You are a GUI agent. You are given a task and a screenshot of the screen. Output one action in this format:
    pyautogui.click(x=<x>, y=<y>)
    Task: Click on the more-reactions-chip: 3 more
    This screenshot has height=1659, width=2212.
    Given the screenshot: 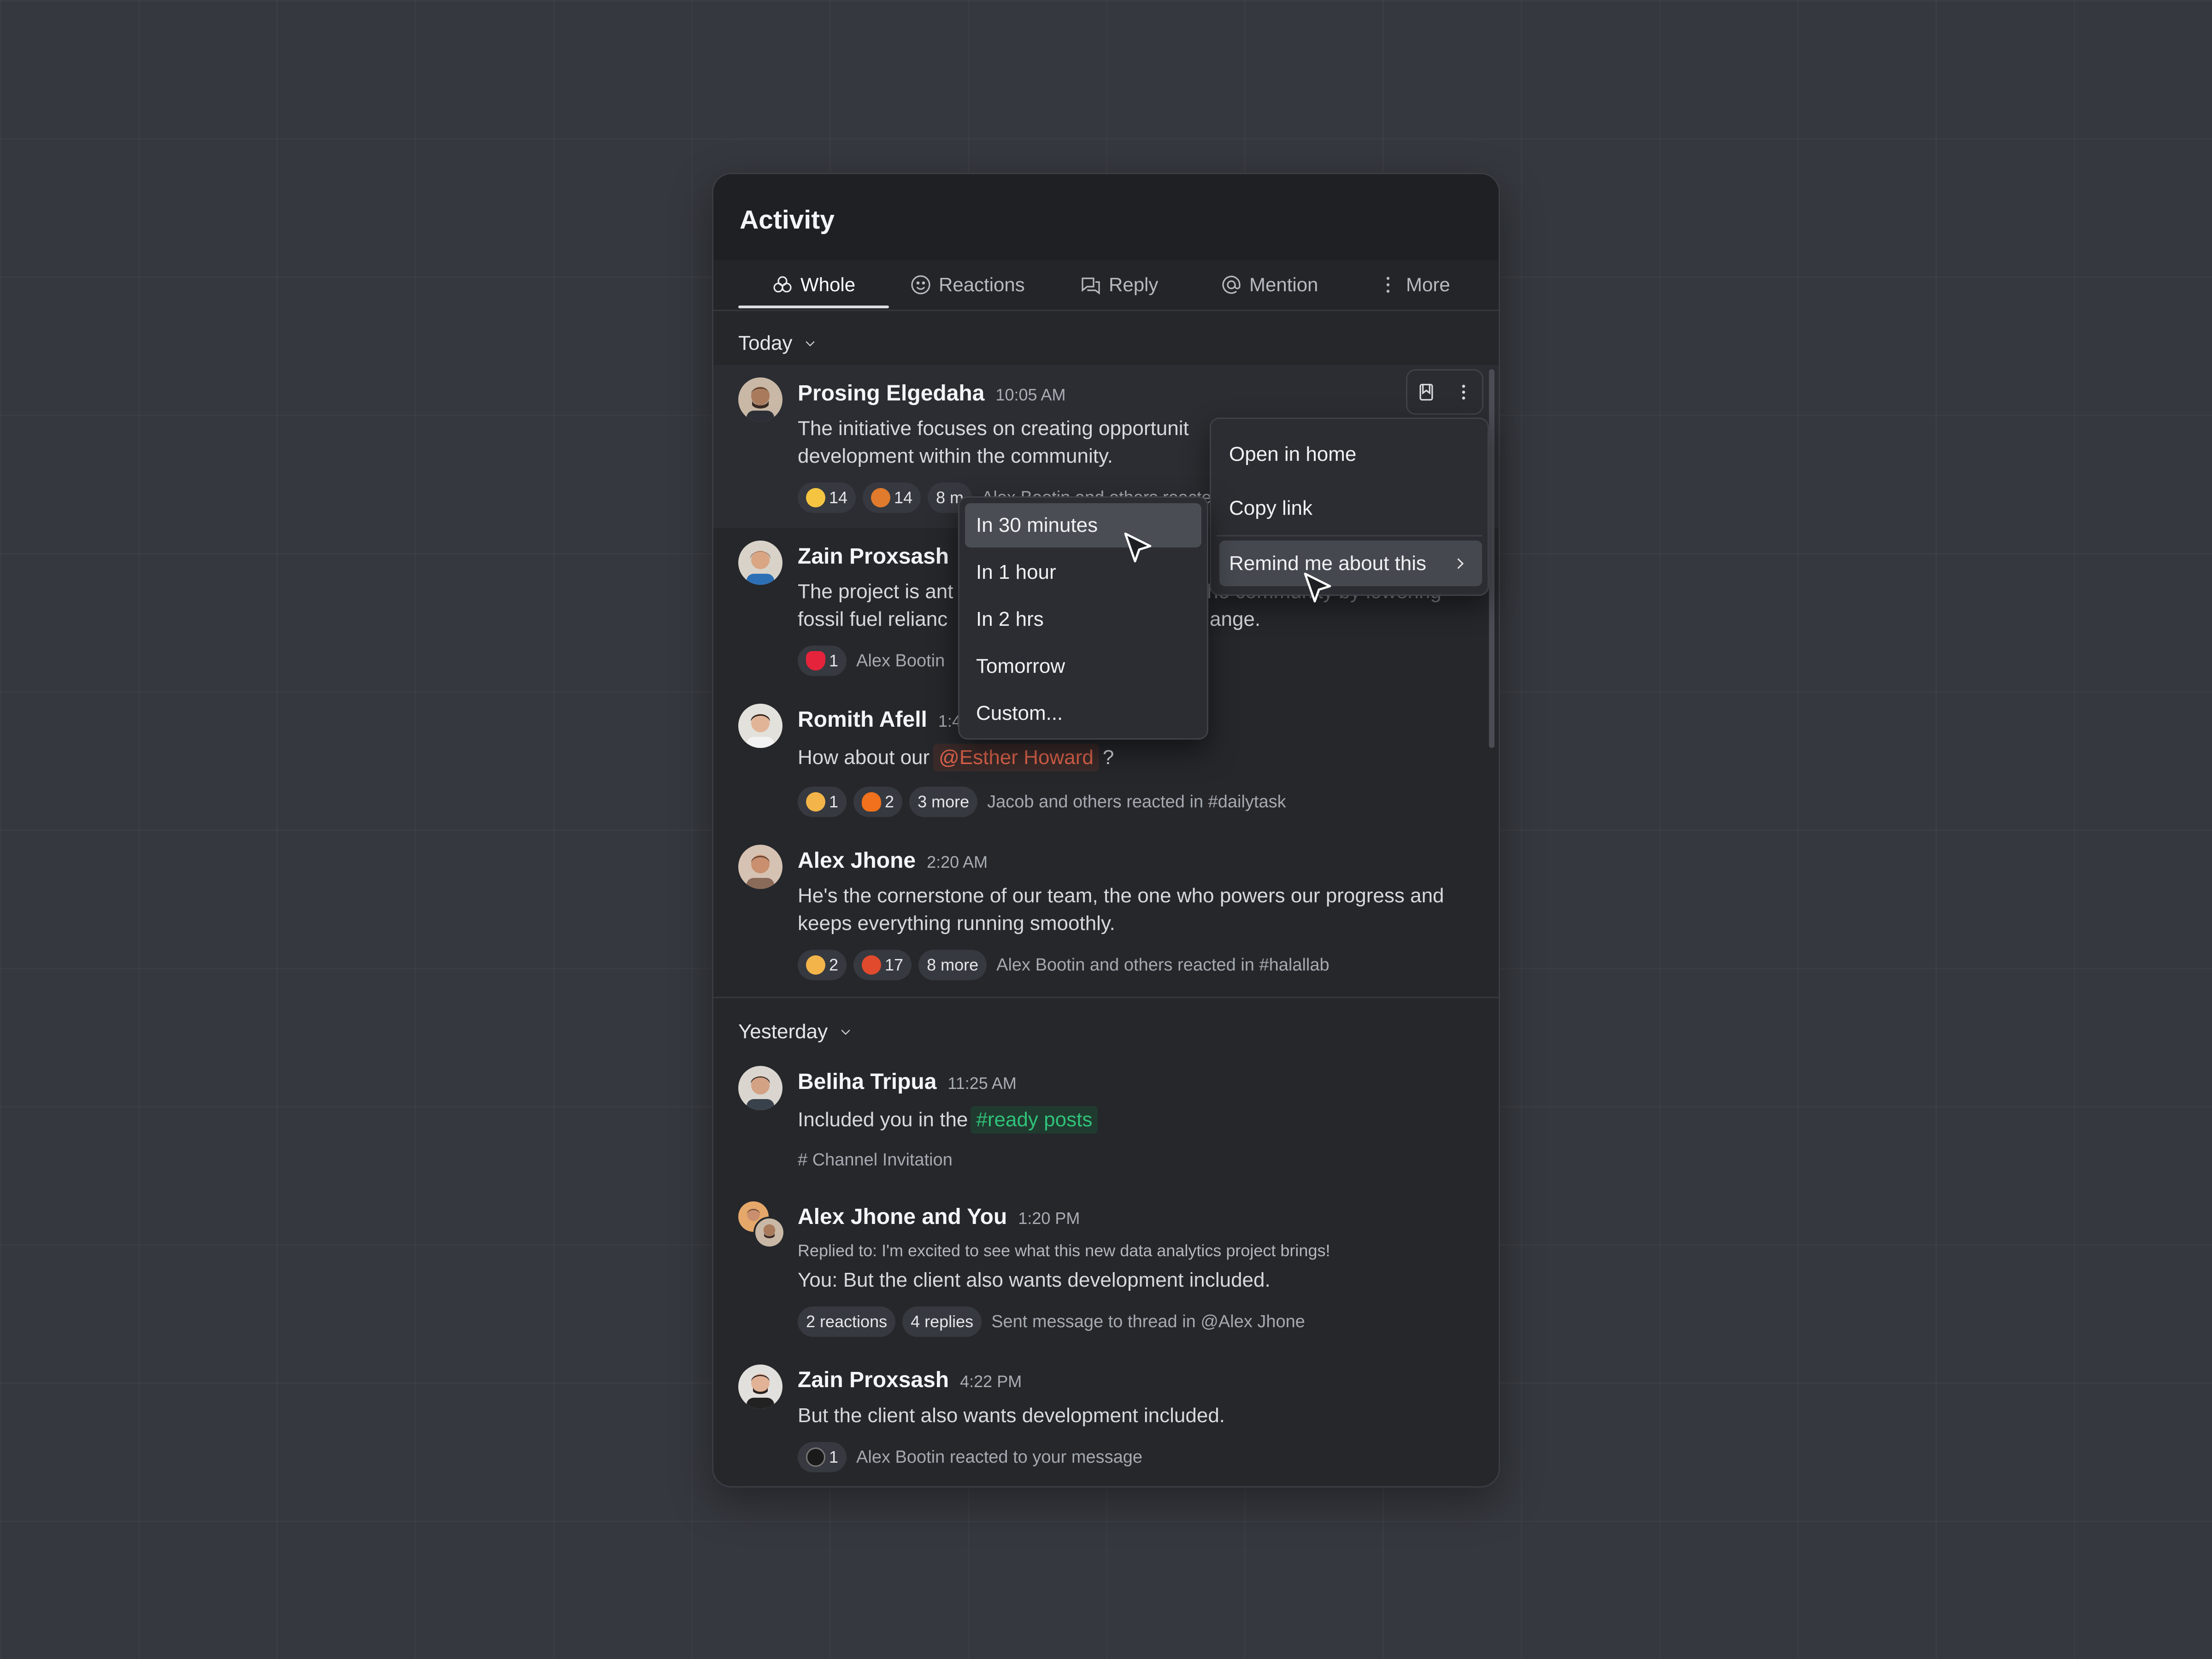 What is the action you would take?
    pyautogui.click(x=943, y=802)
    